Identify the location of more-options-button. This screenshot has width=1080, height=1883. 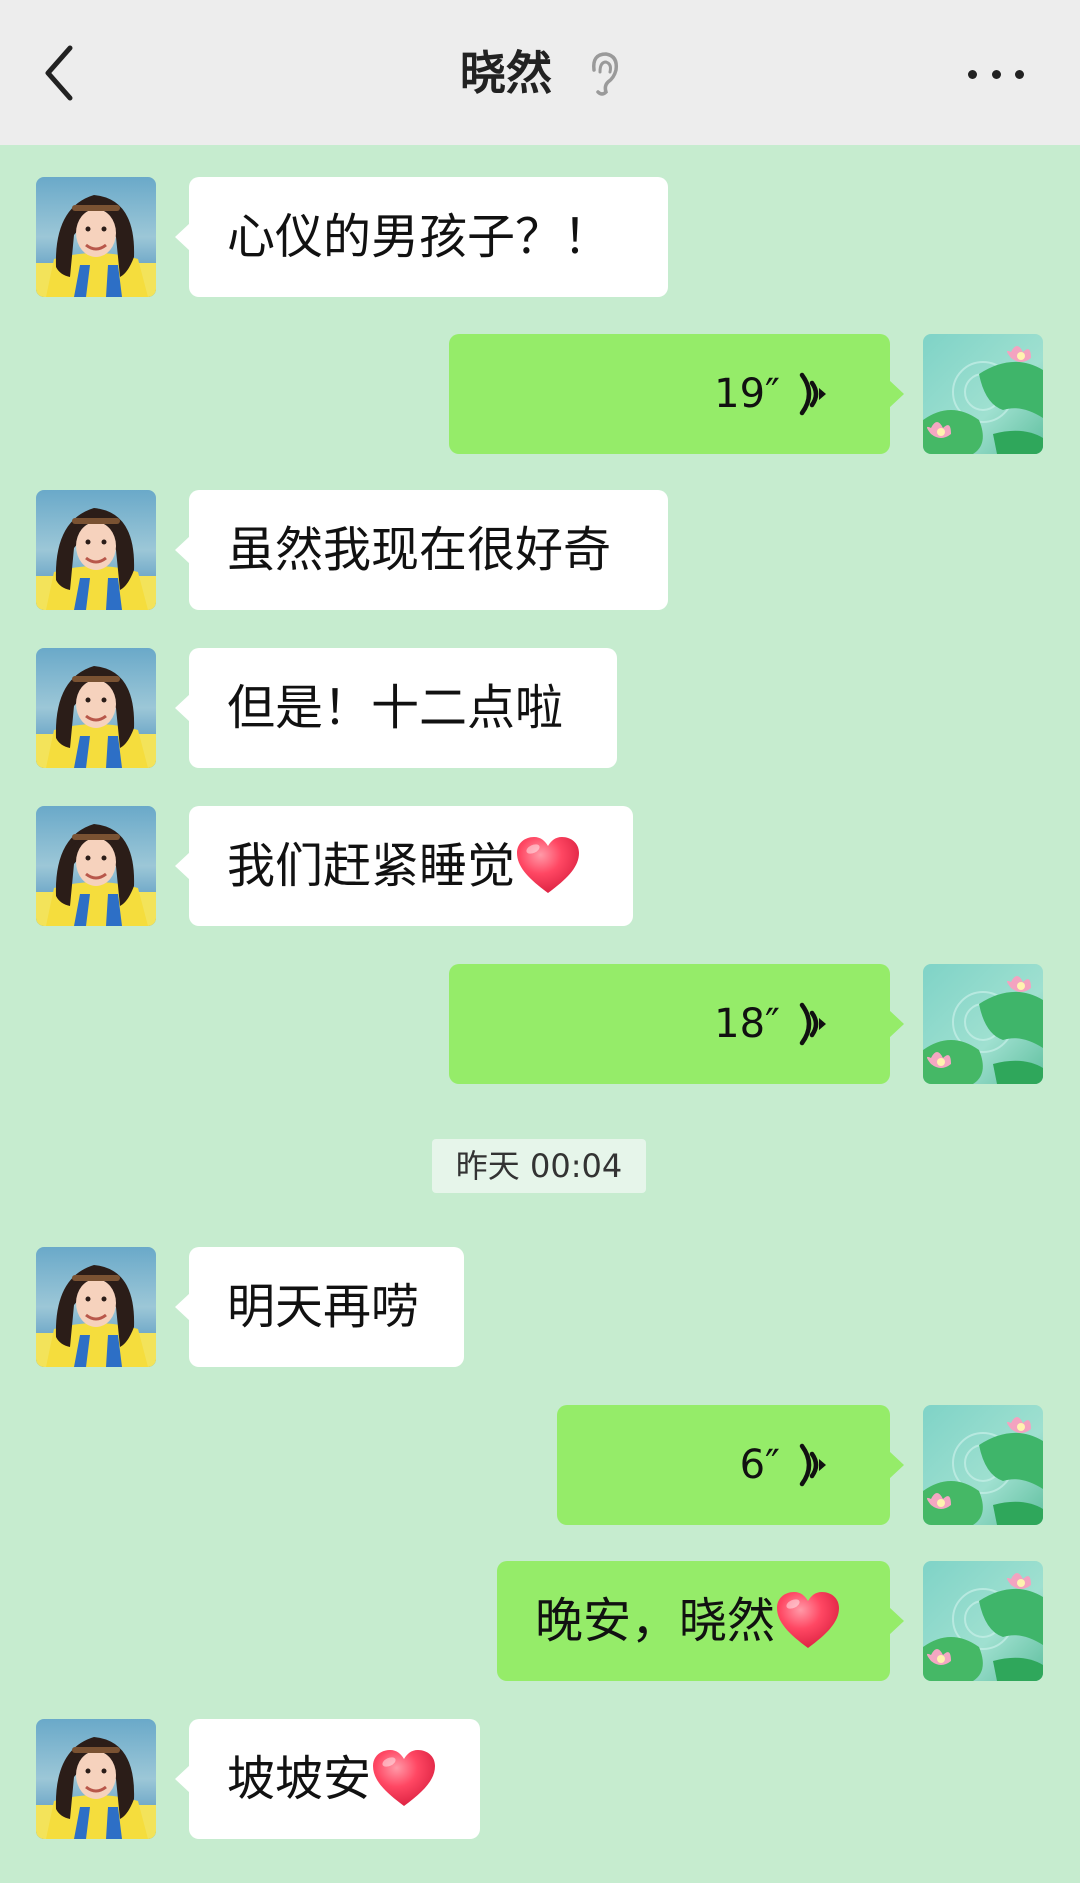
(996, 74).